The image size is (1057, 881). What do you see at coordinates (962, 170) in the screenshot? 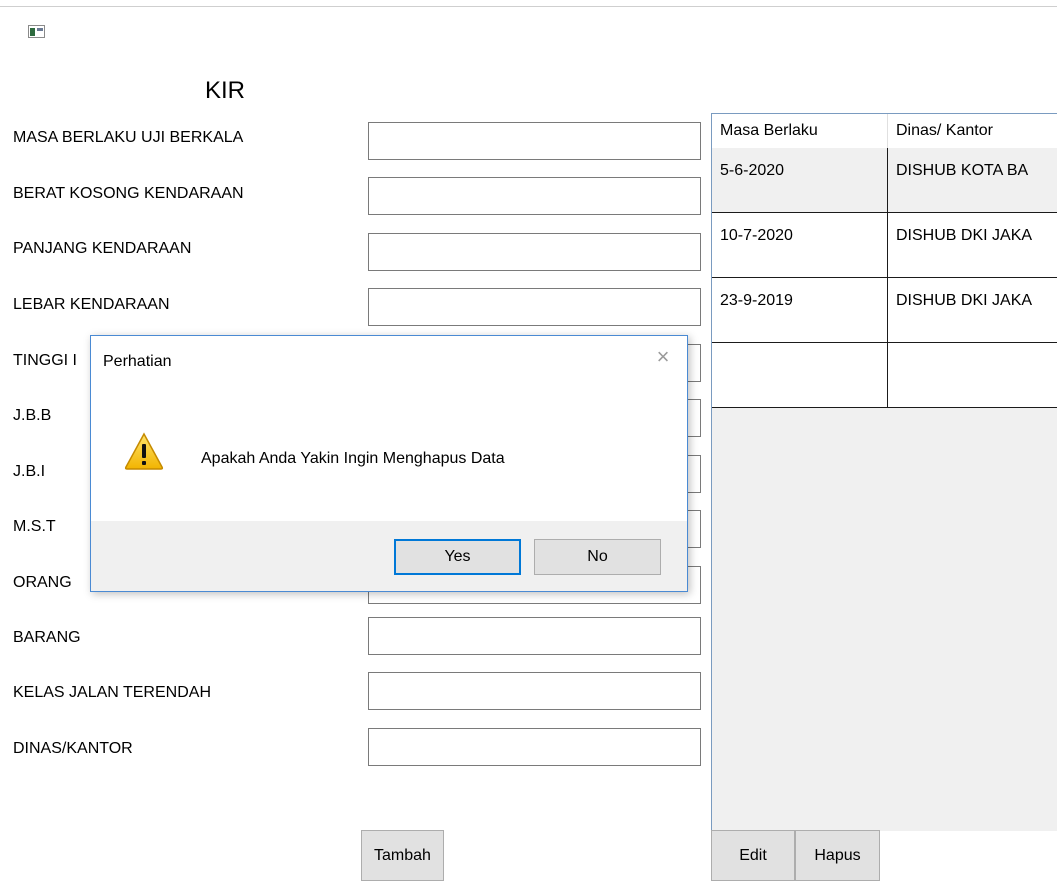
I see `cell-dinas-kantor: DISHUB KOTA BA` at bounding box center [962, 170].